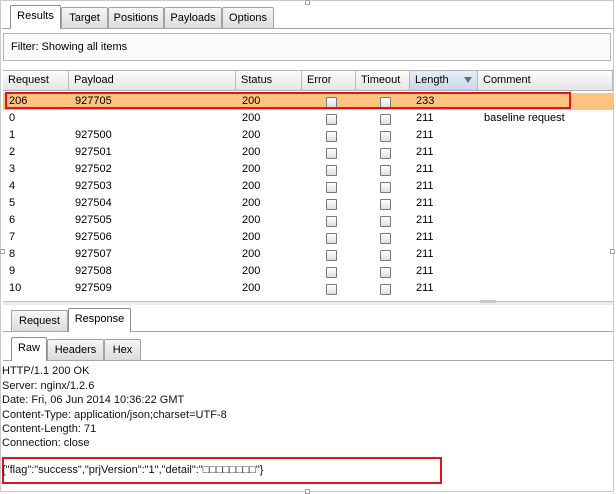 This screenshot has width=616, height=494. I want to click on filter-bar: Filter: Showing all items, so click(307, 47).